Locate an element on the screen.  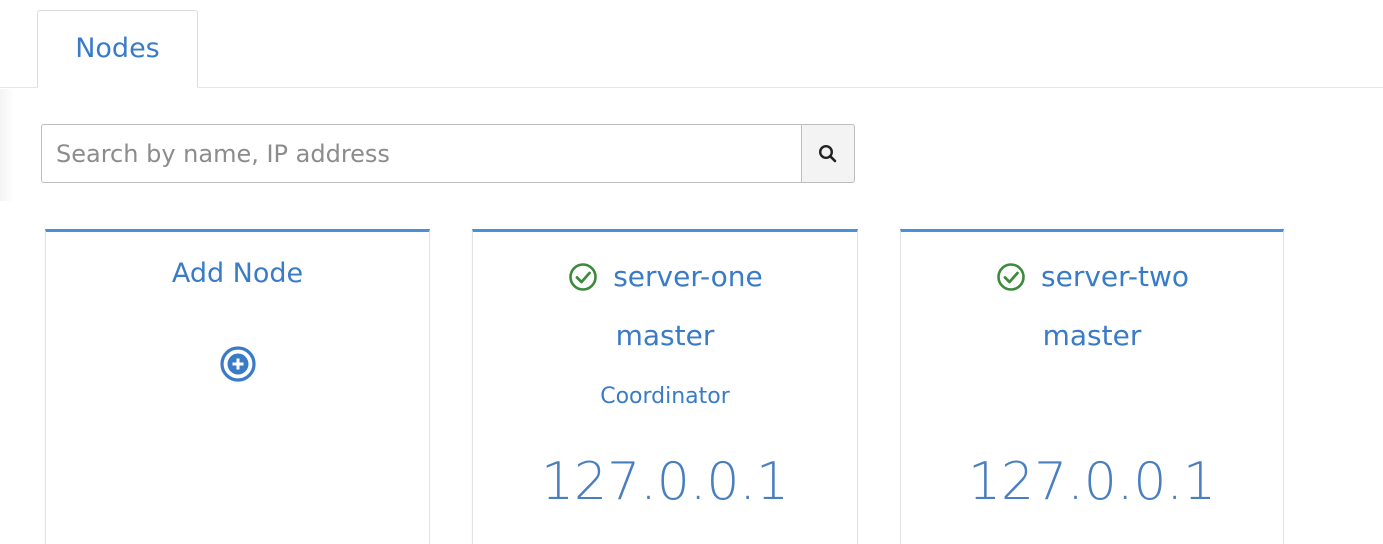
search-input is located at coordinates (421, 153).